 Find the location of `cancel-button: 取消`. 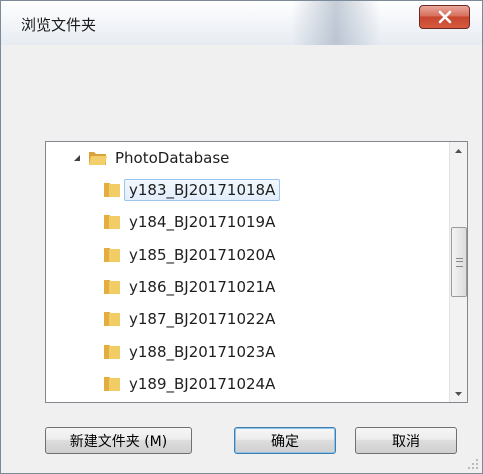

cancel-button: 取消 is located at coordinates (406, 440).